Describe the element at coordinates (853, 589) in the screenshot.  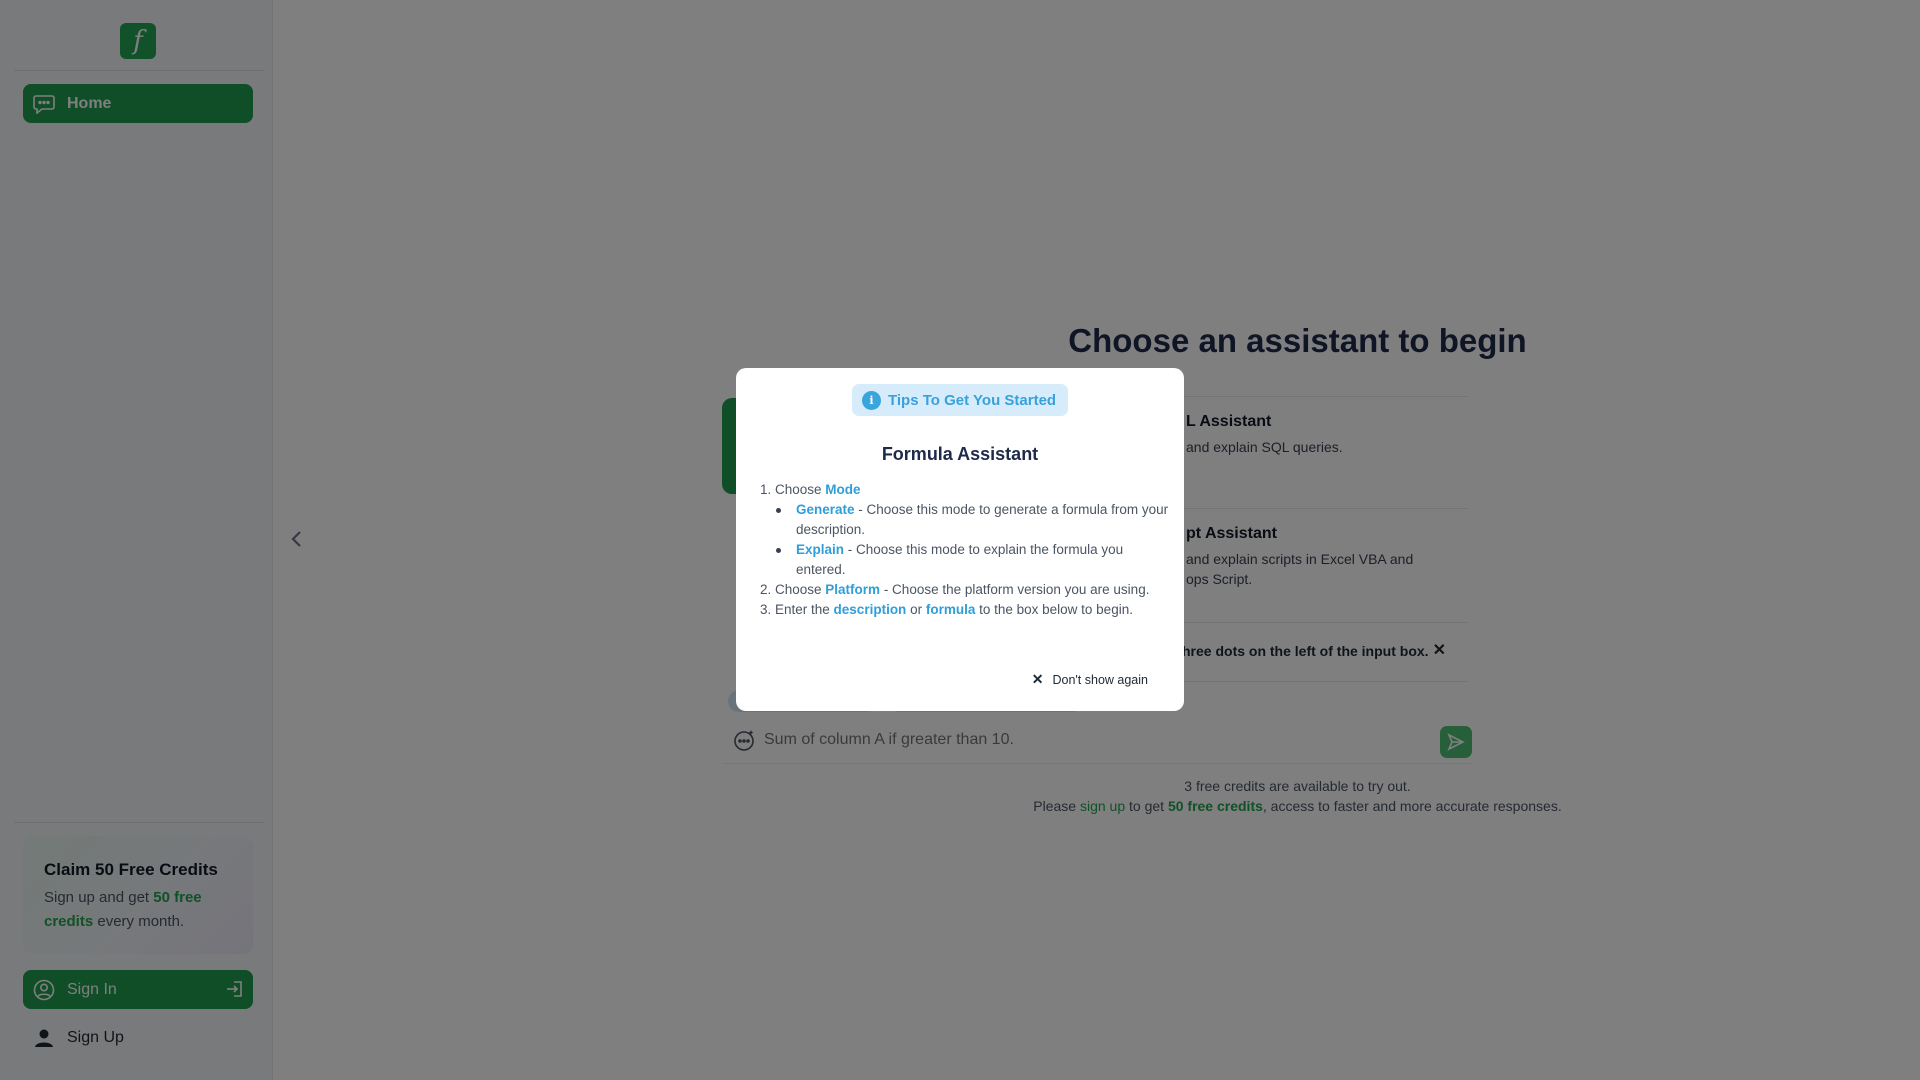
I see `tip-keyword: Platform` at that location.